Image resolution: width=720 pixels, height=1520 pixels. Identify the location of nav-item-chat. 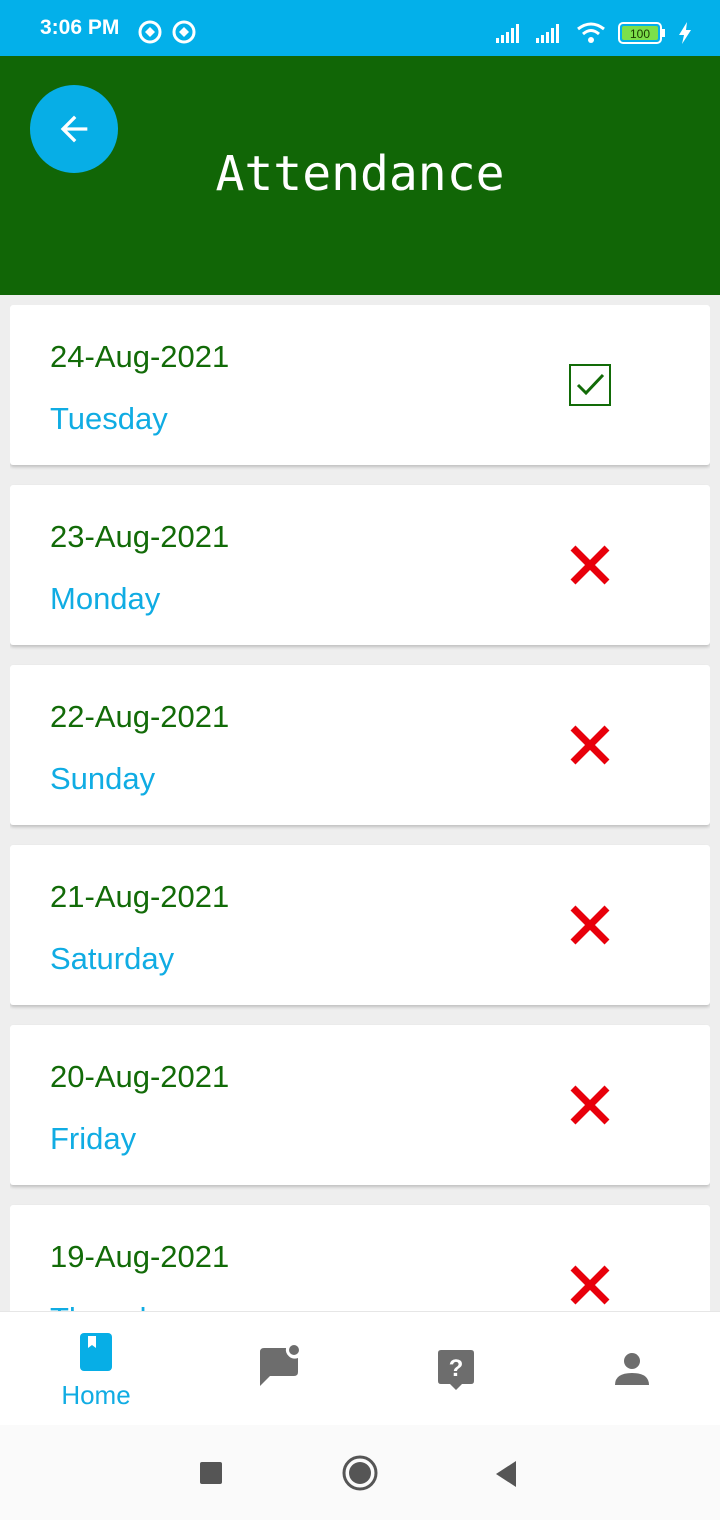
(280, 1368).